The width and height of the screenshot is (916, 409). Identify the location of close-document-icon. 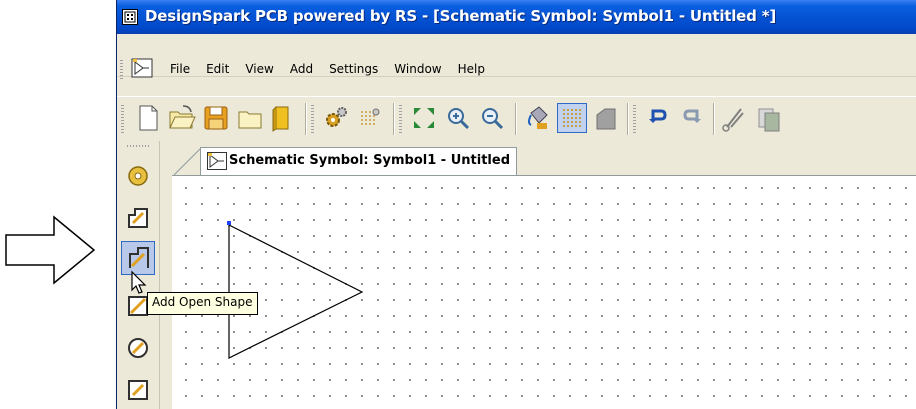
(250, 118).